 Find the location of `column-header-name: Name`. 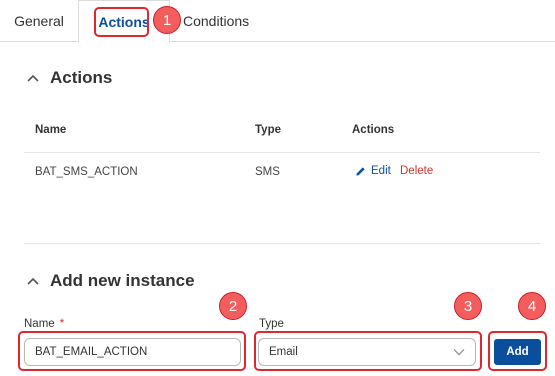

column-header-name: Name is located at coordinates (51, 130).